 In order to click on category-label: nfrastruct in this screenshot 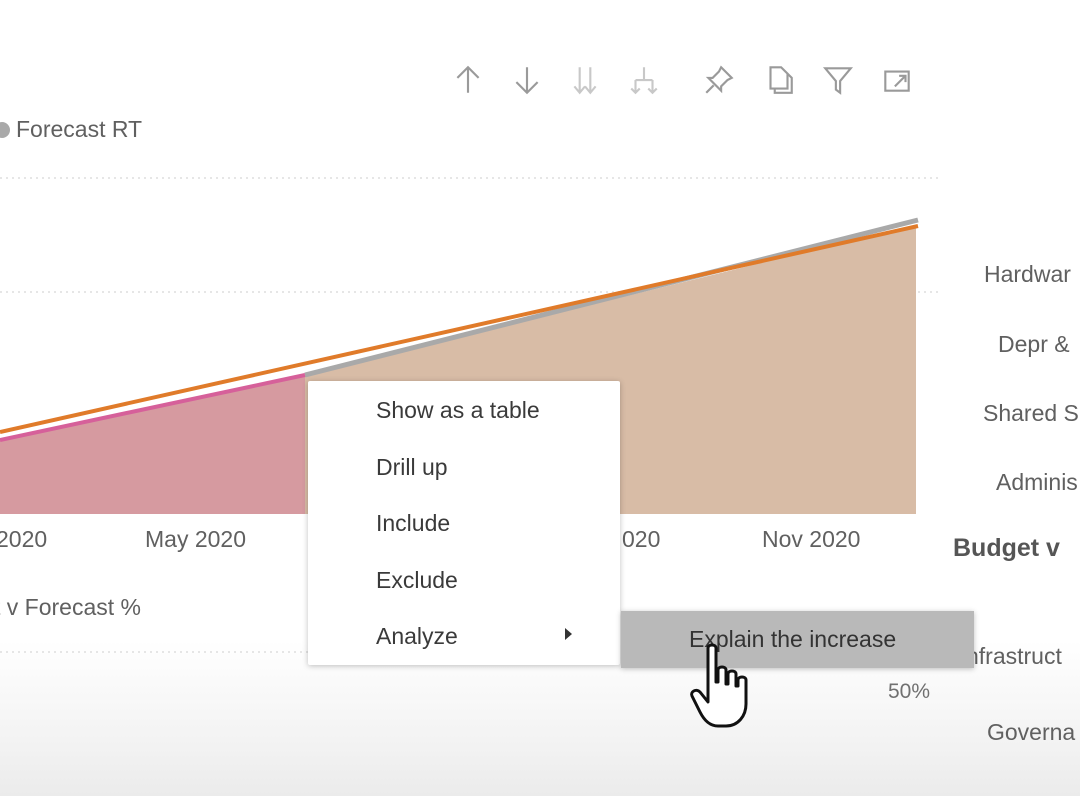, I will do `click(1014, 656)`.